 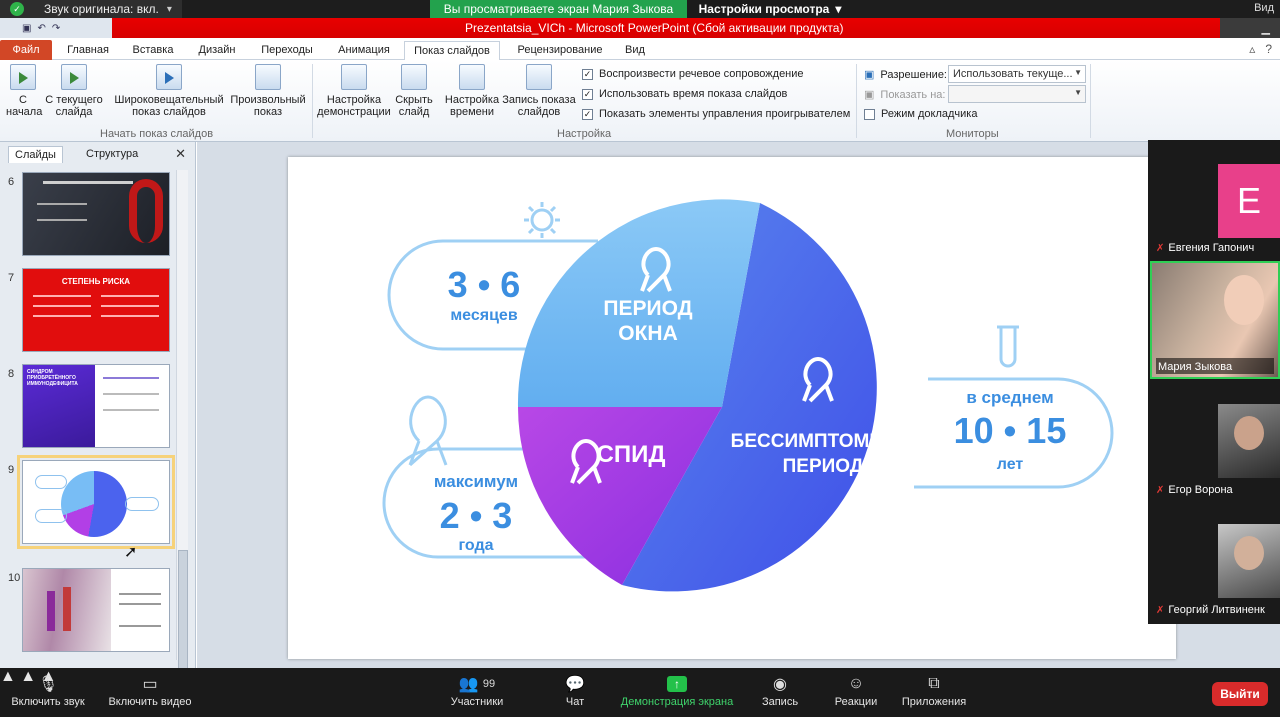 I want to click on average-years-value: 10 • 15, so click(x=1010, y=430).